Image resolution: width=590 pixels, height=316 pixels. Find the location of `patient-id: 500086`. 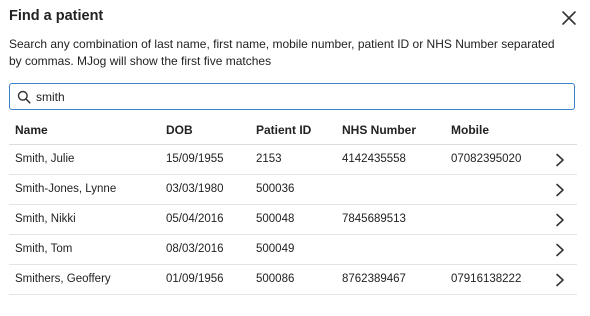

patient-id: 500086 is located at coordinates (275, 279).